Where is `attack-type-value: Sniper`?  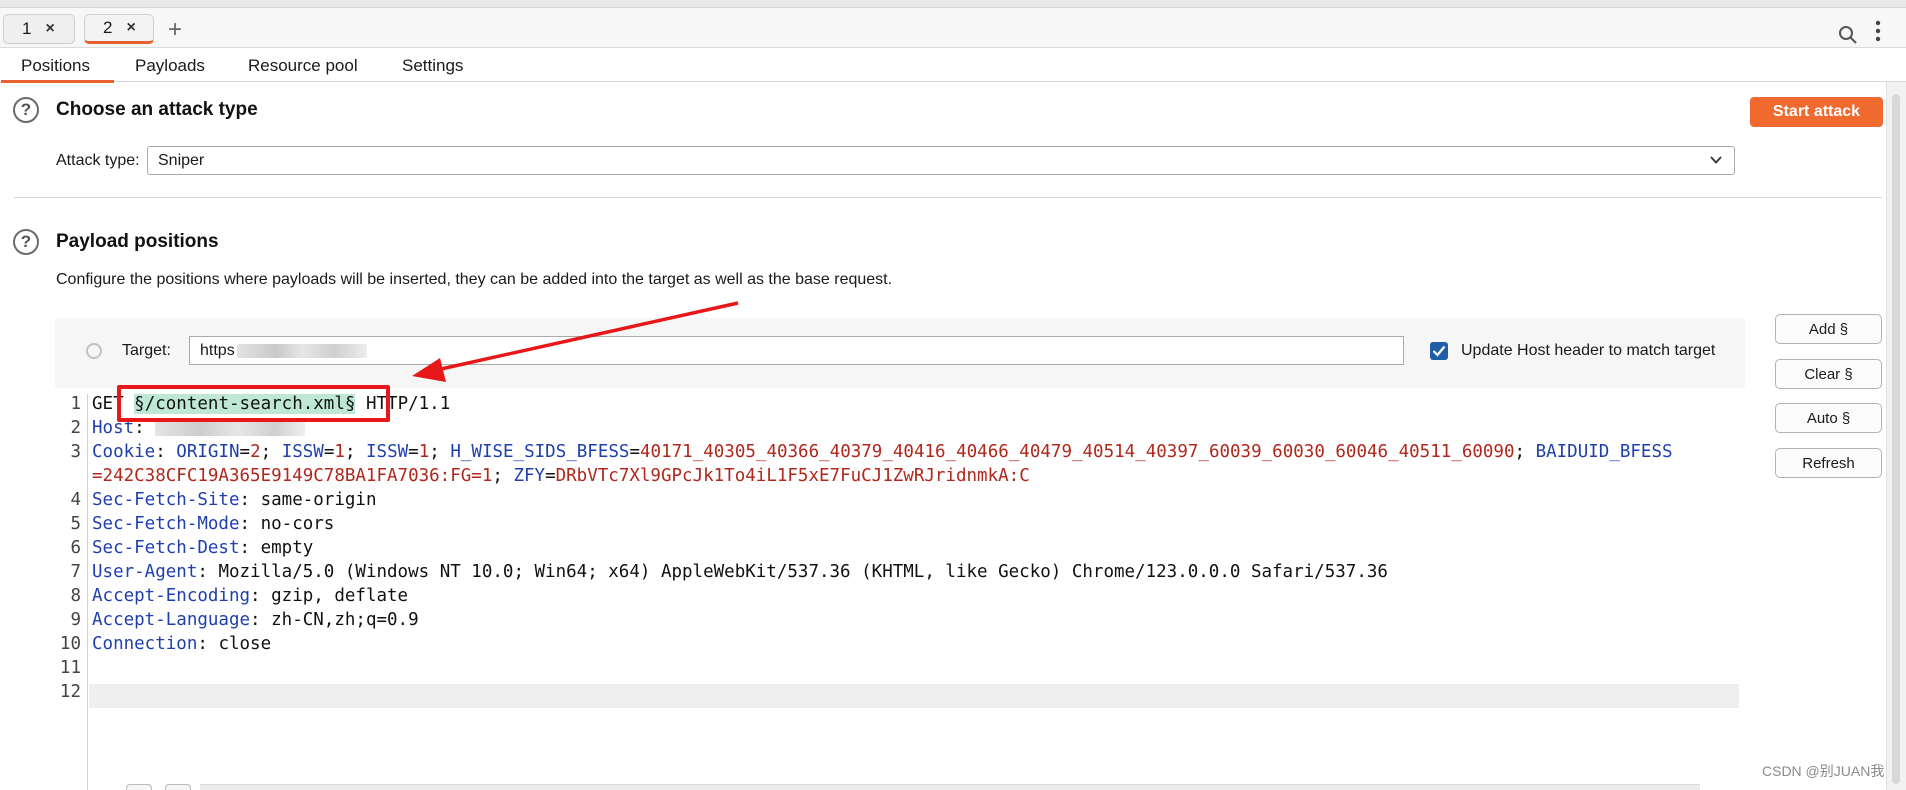 attack-type-value: Sniper is located at coordinates (181, 160).